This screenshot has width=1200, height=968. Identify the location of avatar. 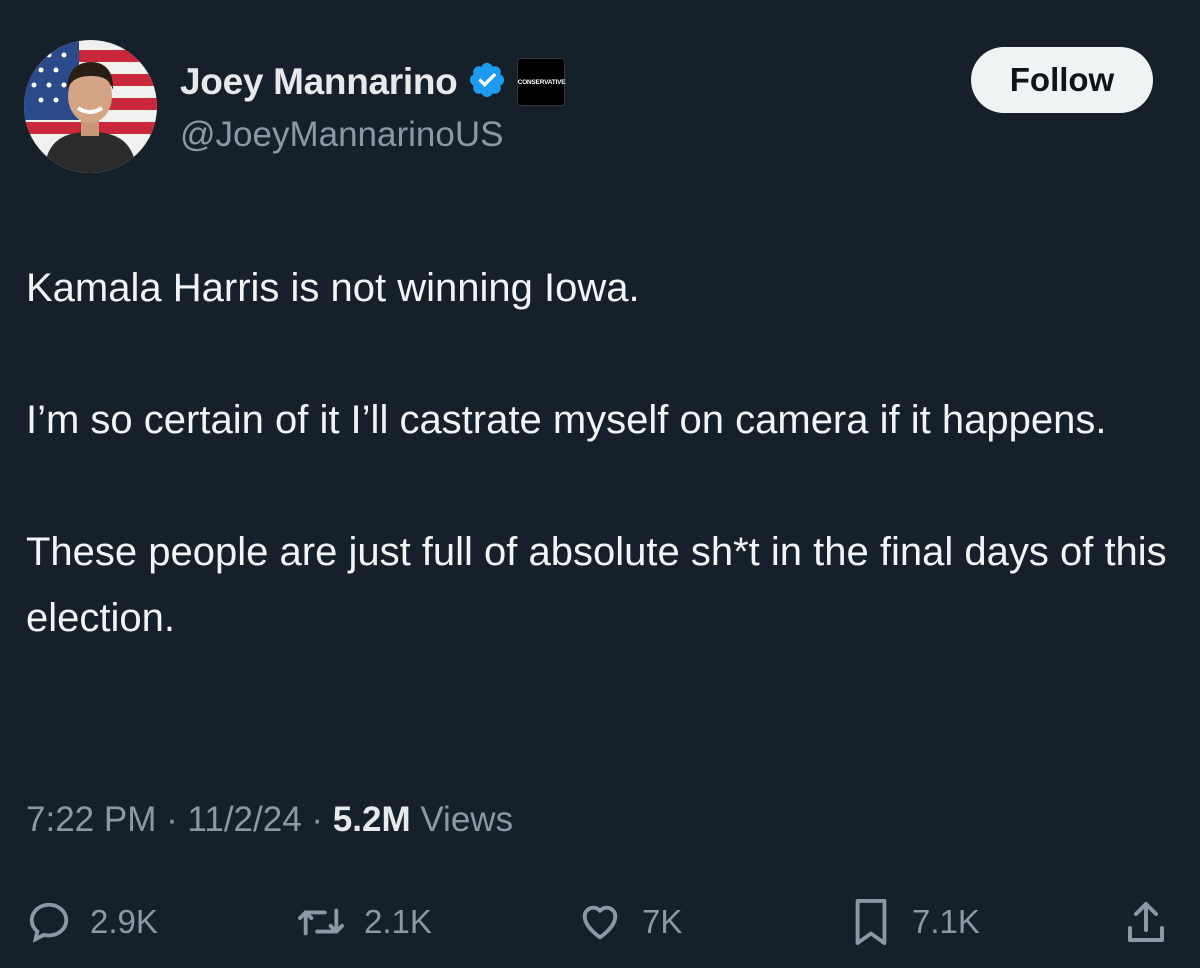
(90, 106).